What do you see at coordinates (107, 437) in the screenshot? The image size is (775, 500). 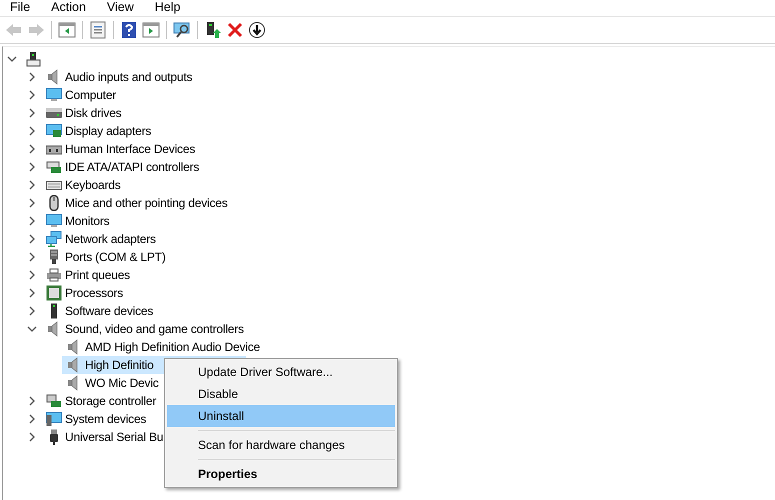 I see `tree-item: Universal Serial Bu` at bounding box center [107, 437].